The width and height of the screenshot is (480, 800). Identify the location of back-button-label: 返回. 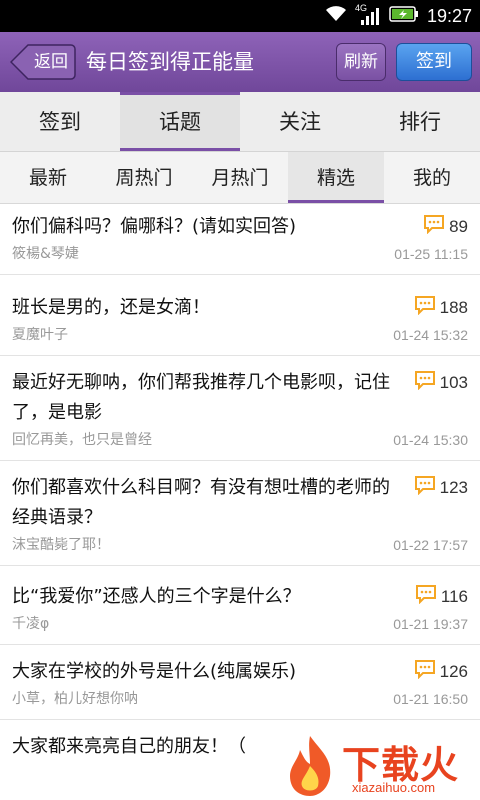
(51, 62).